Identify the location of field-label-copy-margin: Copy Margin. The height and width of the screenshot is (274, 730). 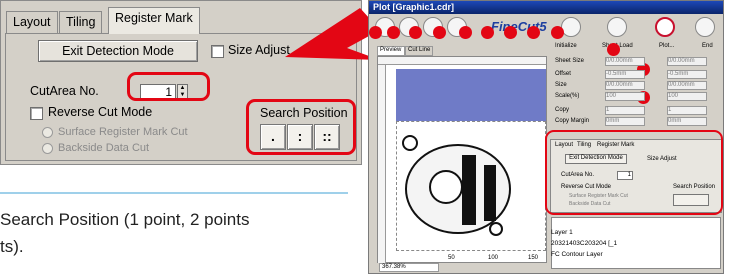
(572, 121).